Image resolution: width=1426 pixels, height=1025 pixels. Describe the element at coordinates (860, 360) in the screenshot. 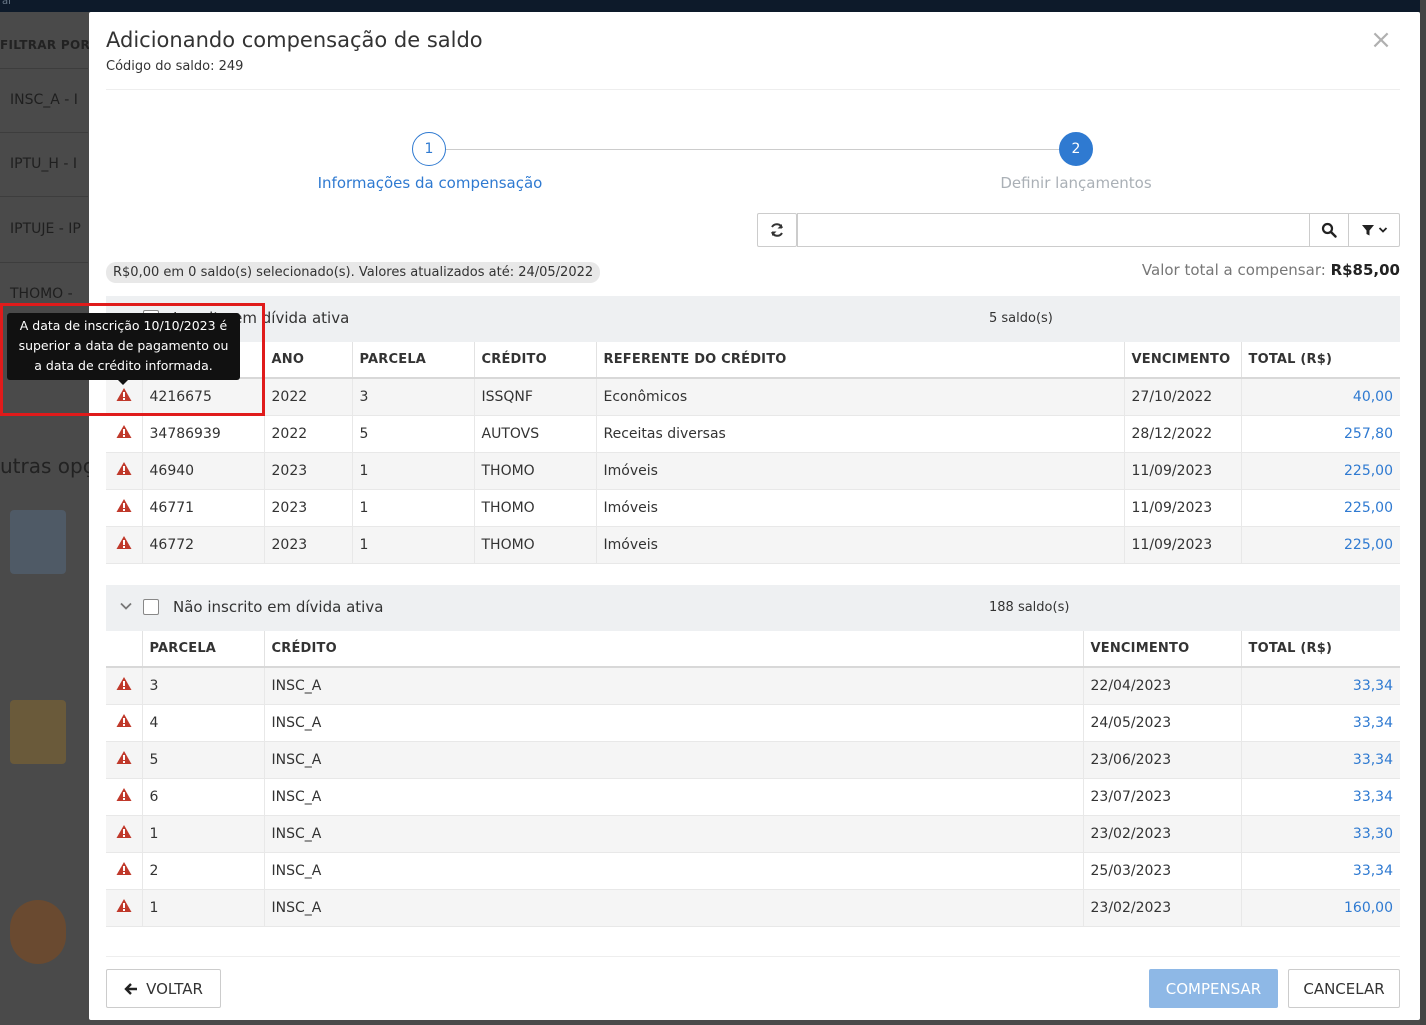

I see `column-header: REFERENTE DO CRÉDITO` at that location.